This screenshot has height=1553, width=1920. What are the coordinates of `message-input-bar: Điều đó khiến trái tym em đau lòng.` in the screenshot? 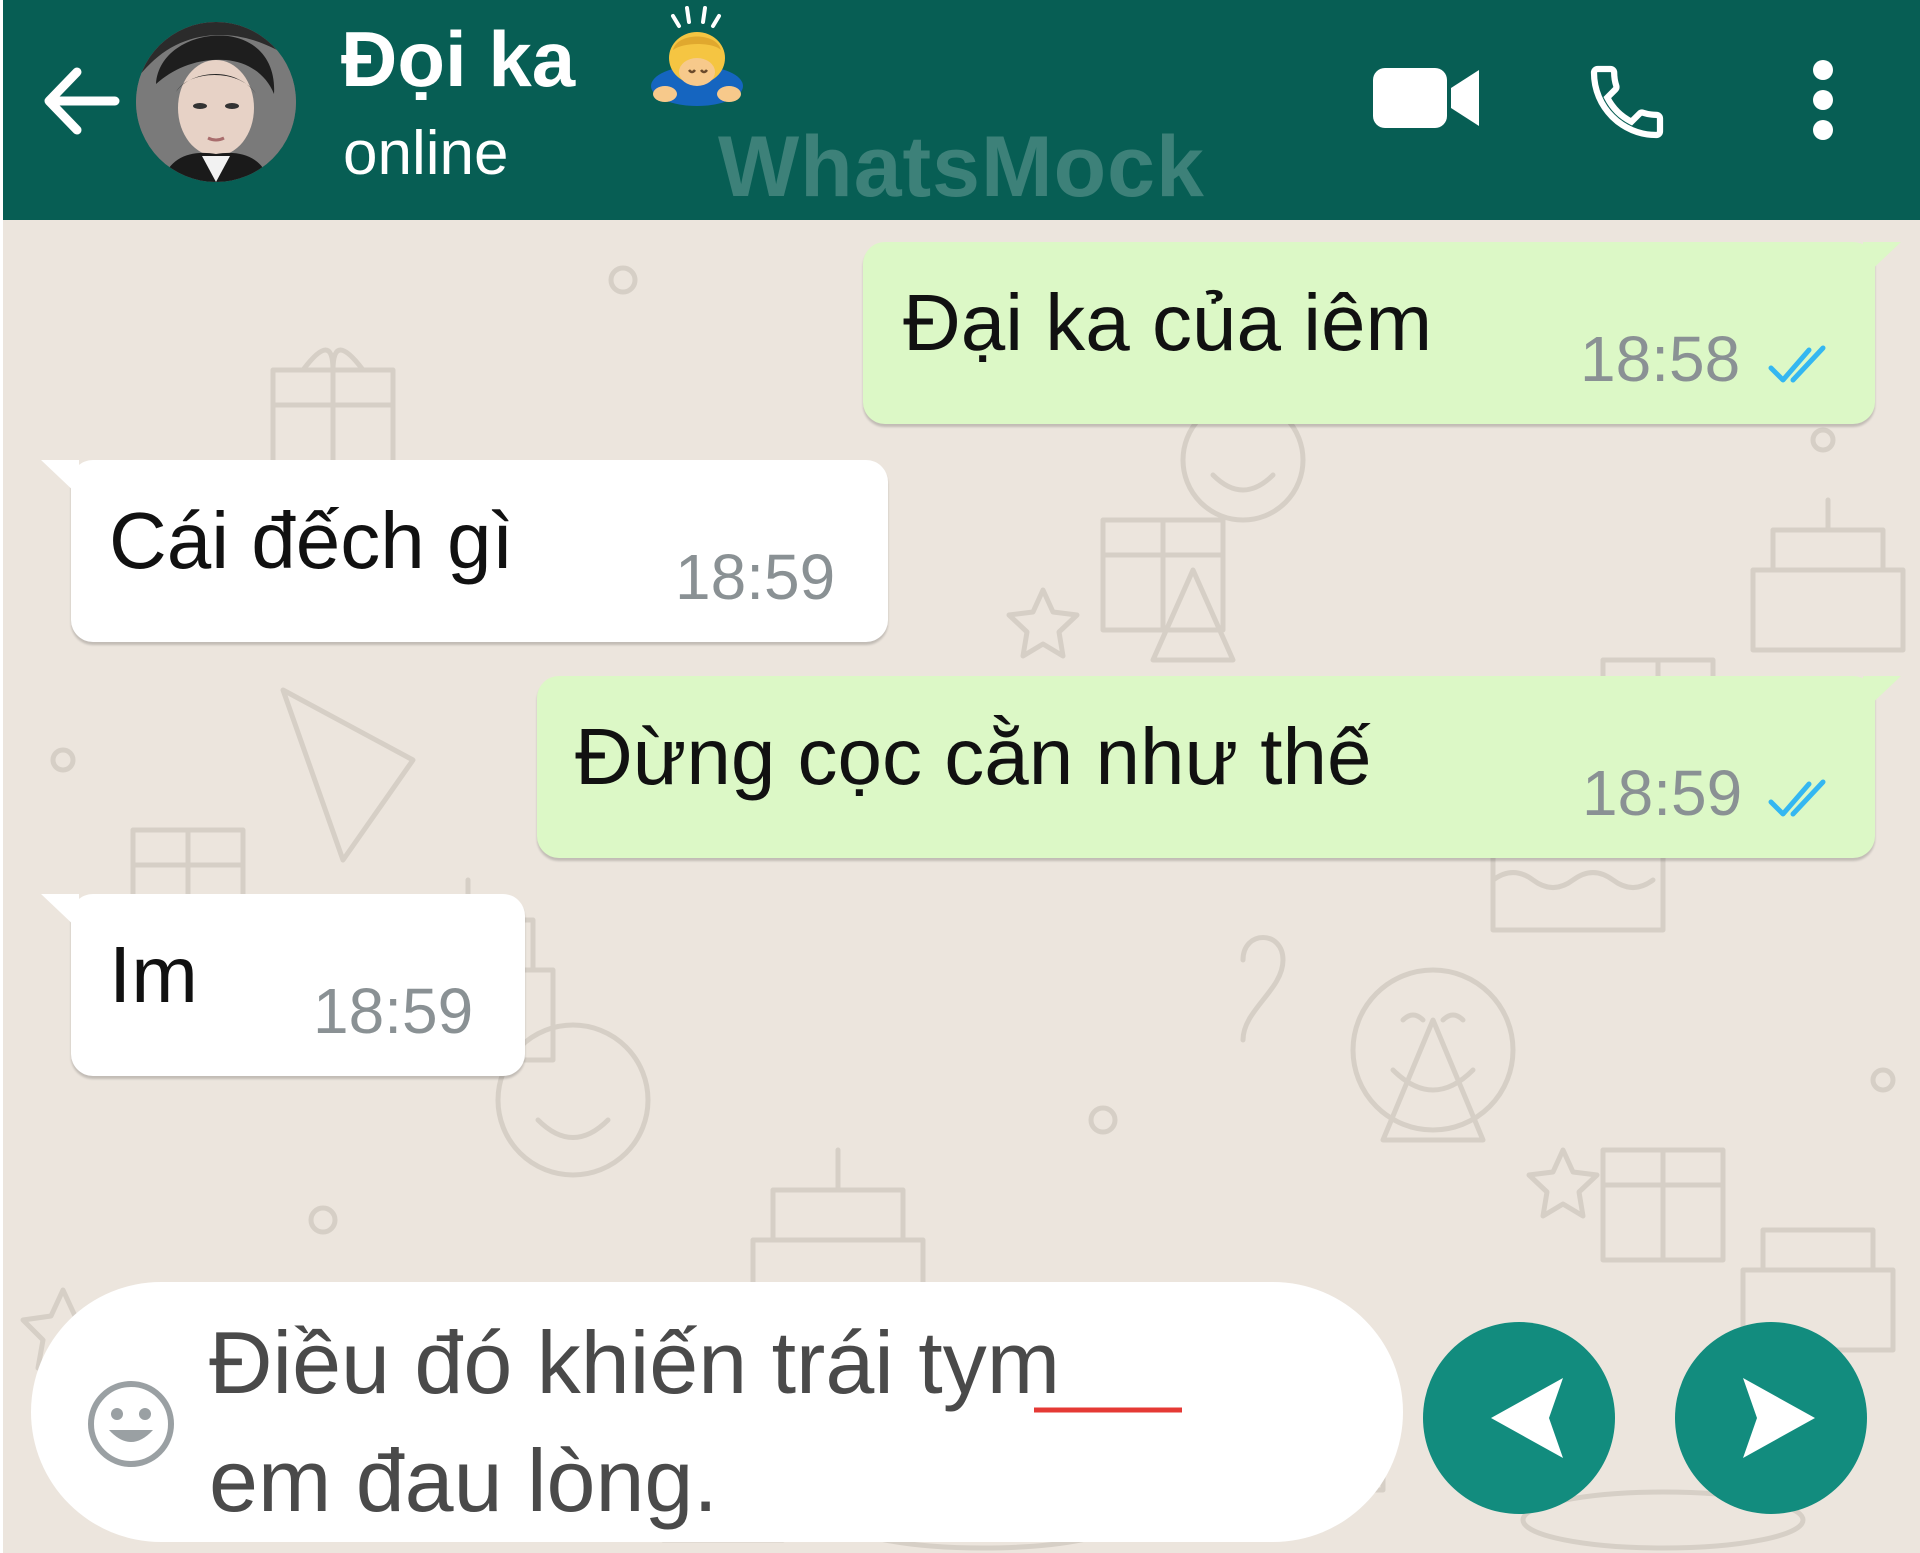 It's located at (717, 1412).